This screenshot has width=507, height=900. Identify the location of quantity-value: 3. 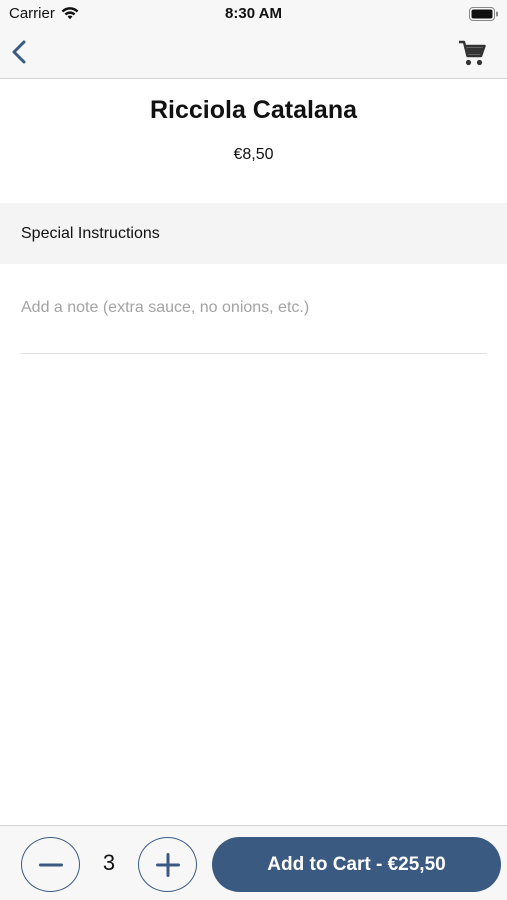
(109, 862).